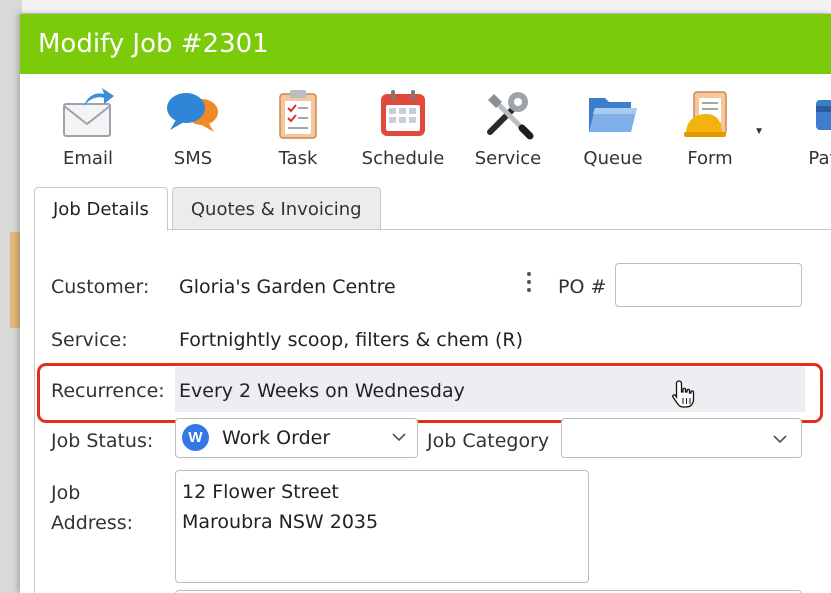  What do you see at coordinates (613, 158) in the screenshot?
I see `queue-label: Queue` at bounding box center [613, 158].